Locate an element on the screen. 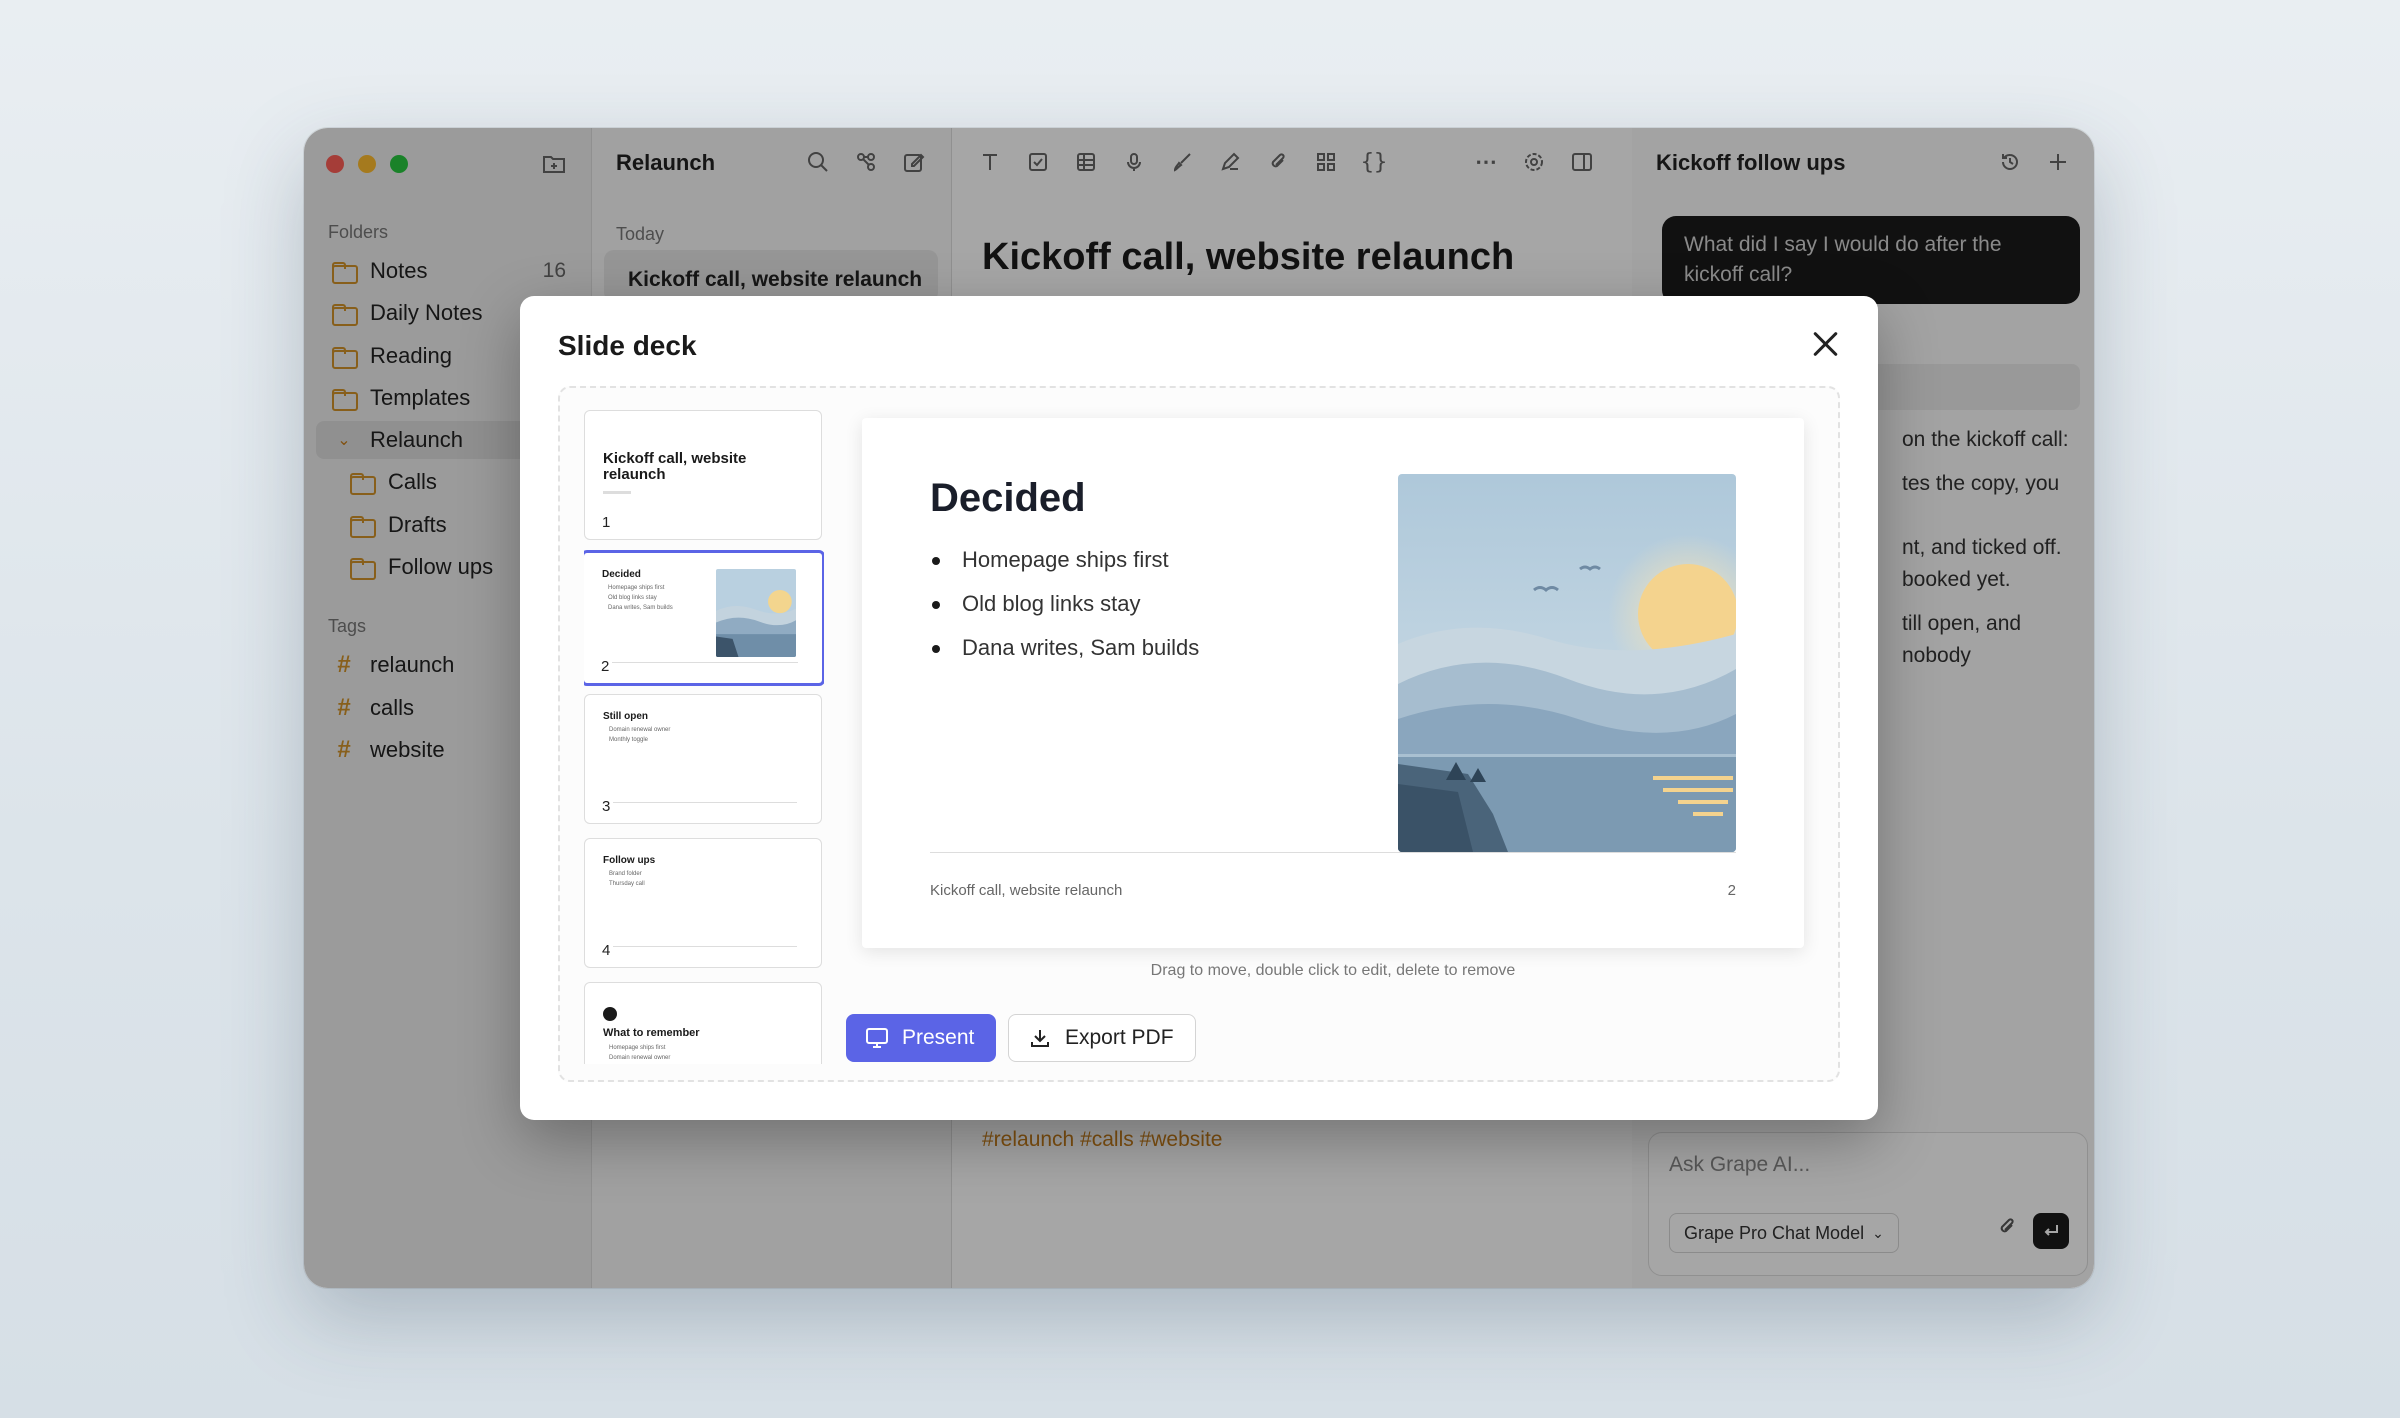 The width and height of the screenshot is (2400, 1418). thumbnail-bullet: Dana writes, Sam builds is located at coordinates (640, 608).